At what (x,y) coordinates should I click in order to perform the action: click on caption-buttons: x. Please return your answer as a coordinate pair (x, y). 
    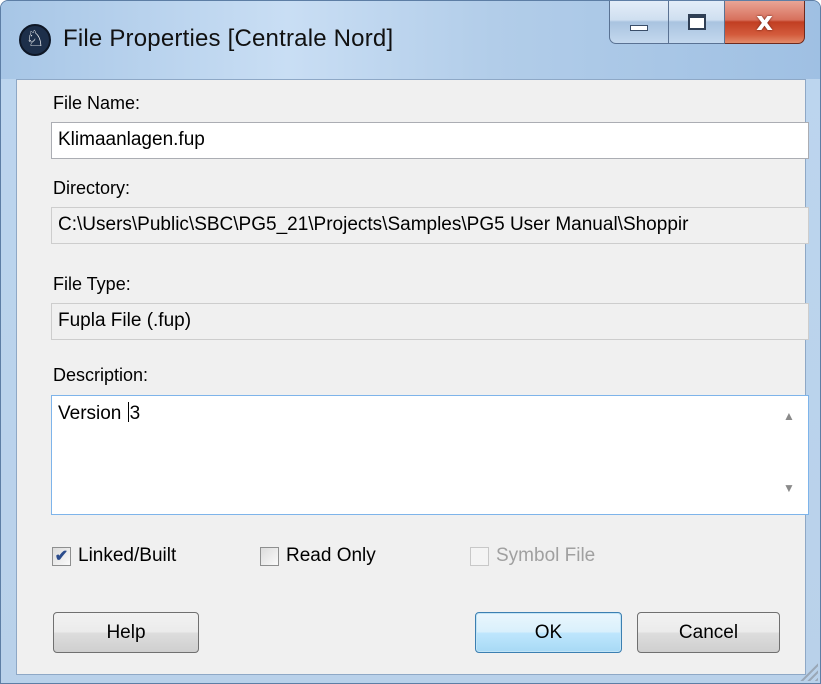
    Looking at the image, I should click on (707, 24).